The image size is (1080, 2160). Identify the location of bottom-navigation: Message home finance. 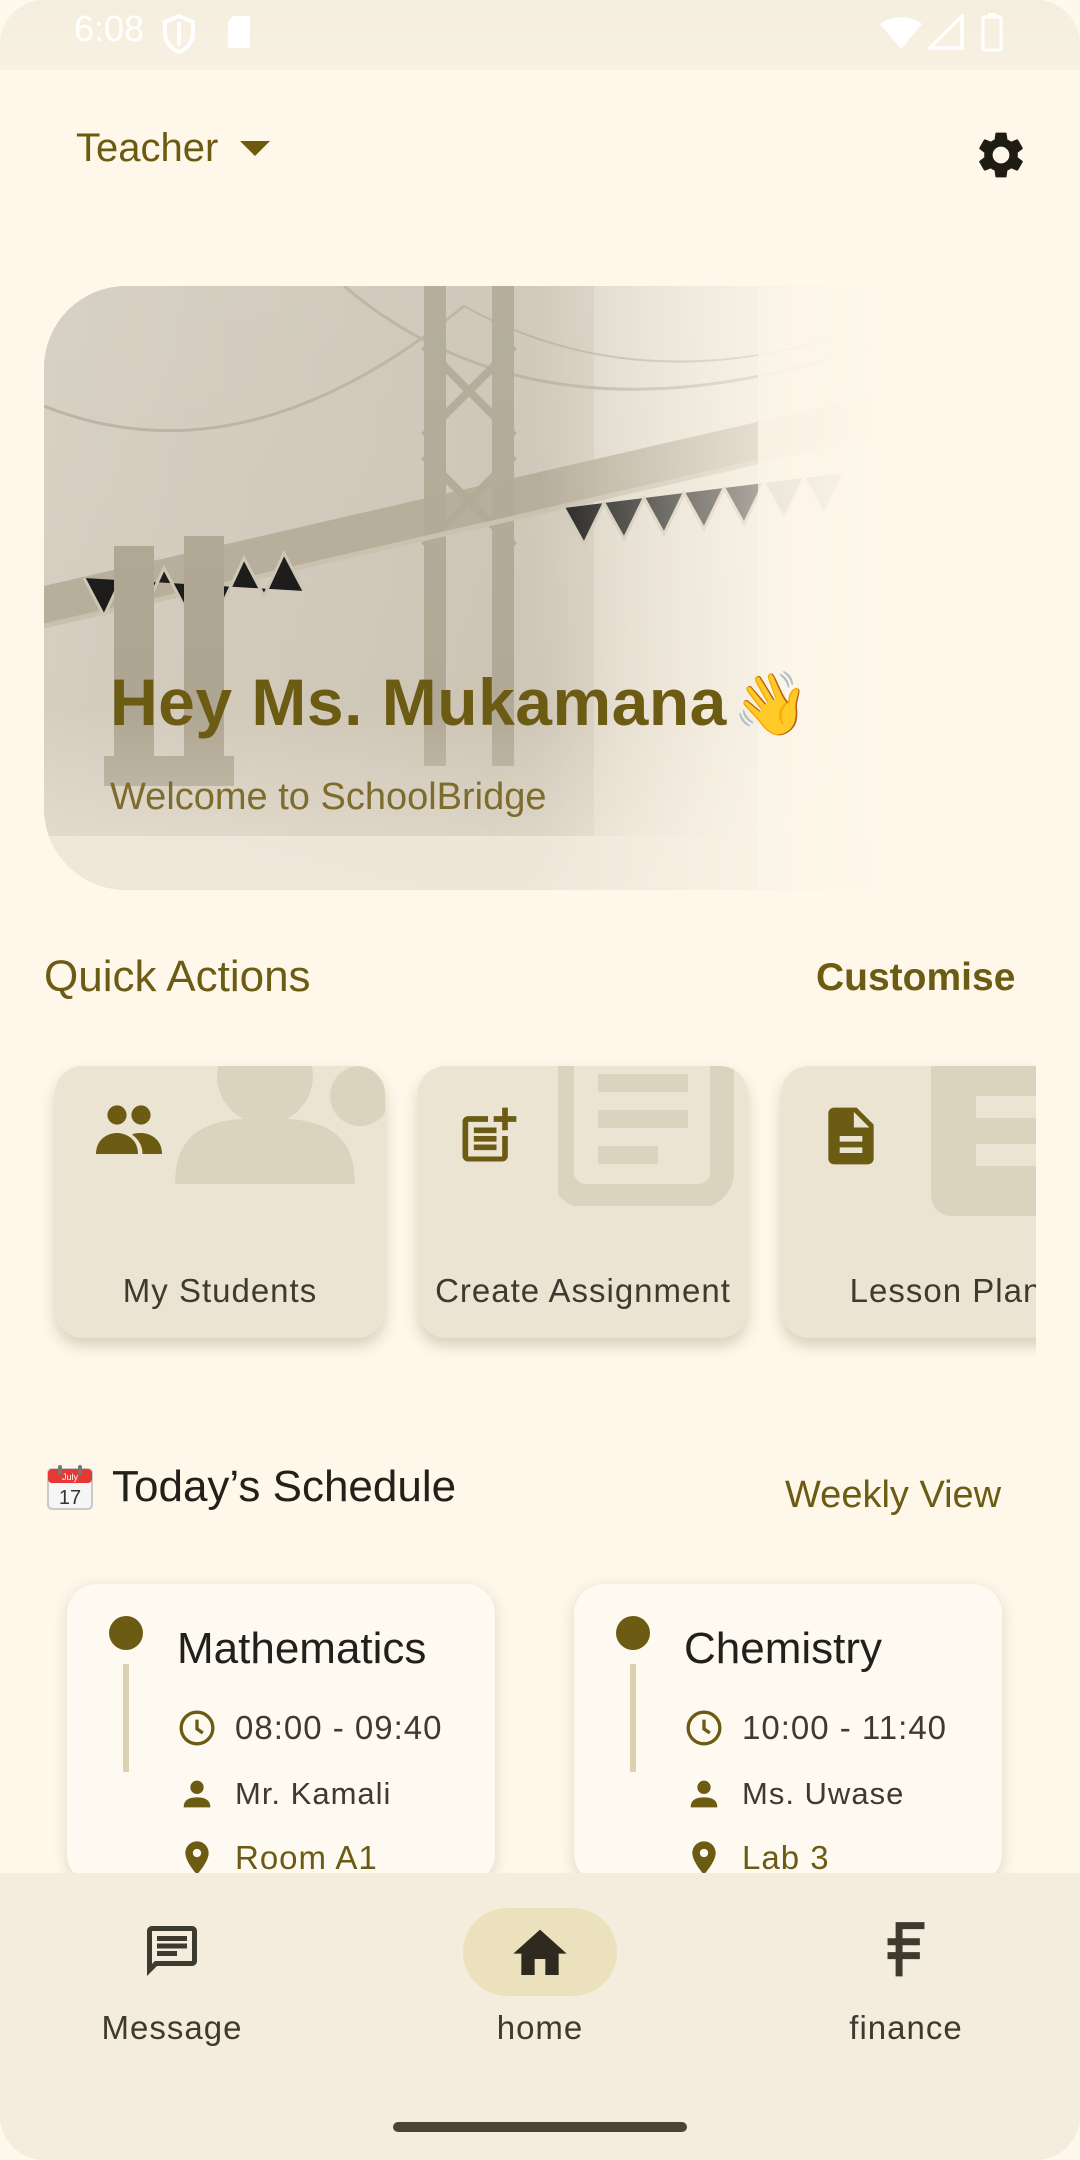
(540, 2016).